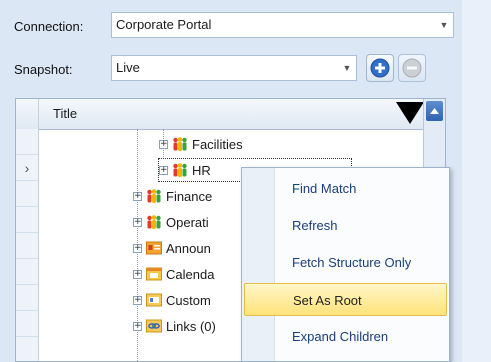 The image size is (491, 362). I want to click on tree-node: + Announ, so click(172, 248).